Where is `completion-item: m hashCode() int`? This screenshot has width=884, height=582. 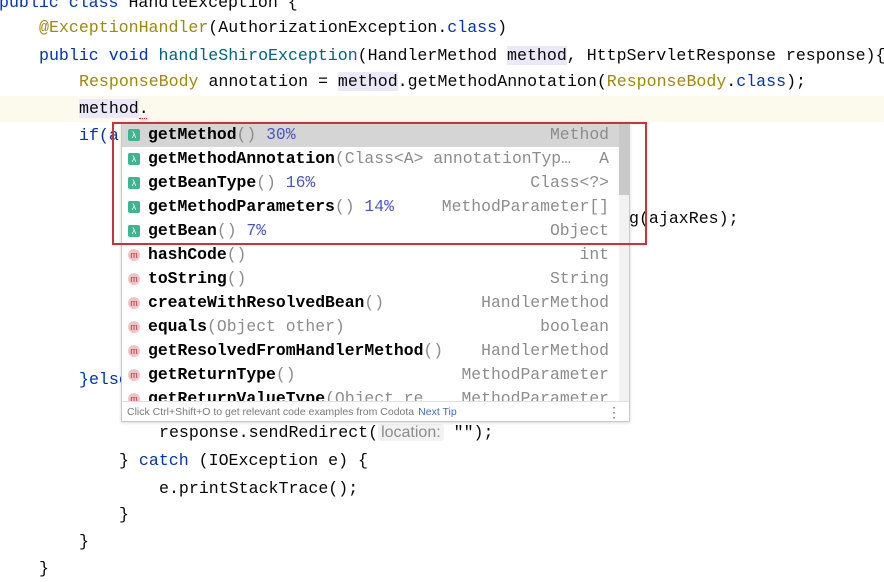
completion-item: m hashCode() int is located at coordinates (370, 255).